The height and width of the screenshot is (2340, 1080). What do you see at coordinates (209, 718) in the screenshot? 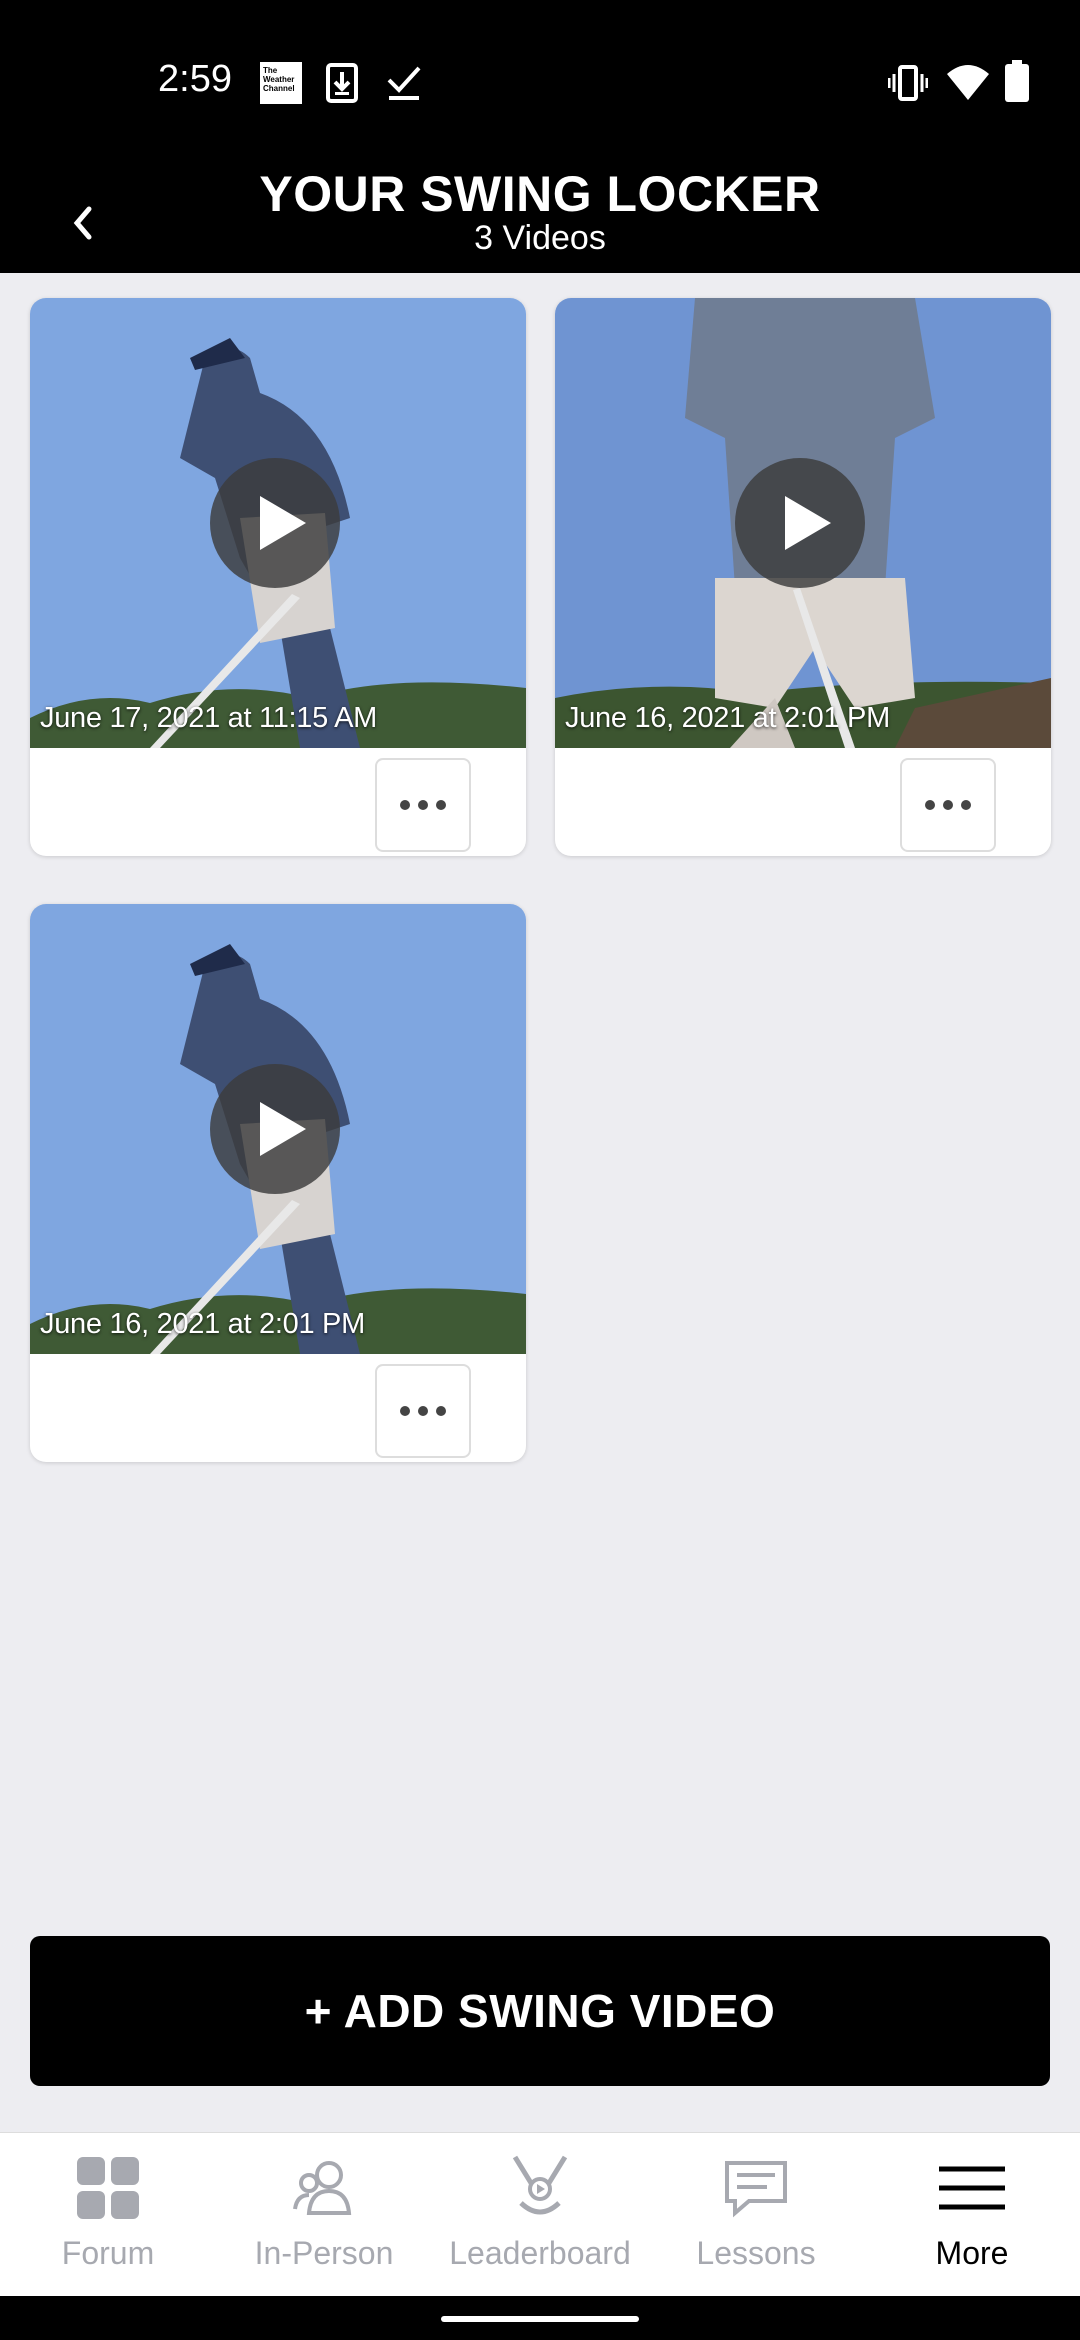
I see `video-date: June 17, 2021 at 11:15 AM` at bounding box center [209, 718].